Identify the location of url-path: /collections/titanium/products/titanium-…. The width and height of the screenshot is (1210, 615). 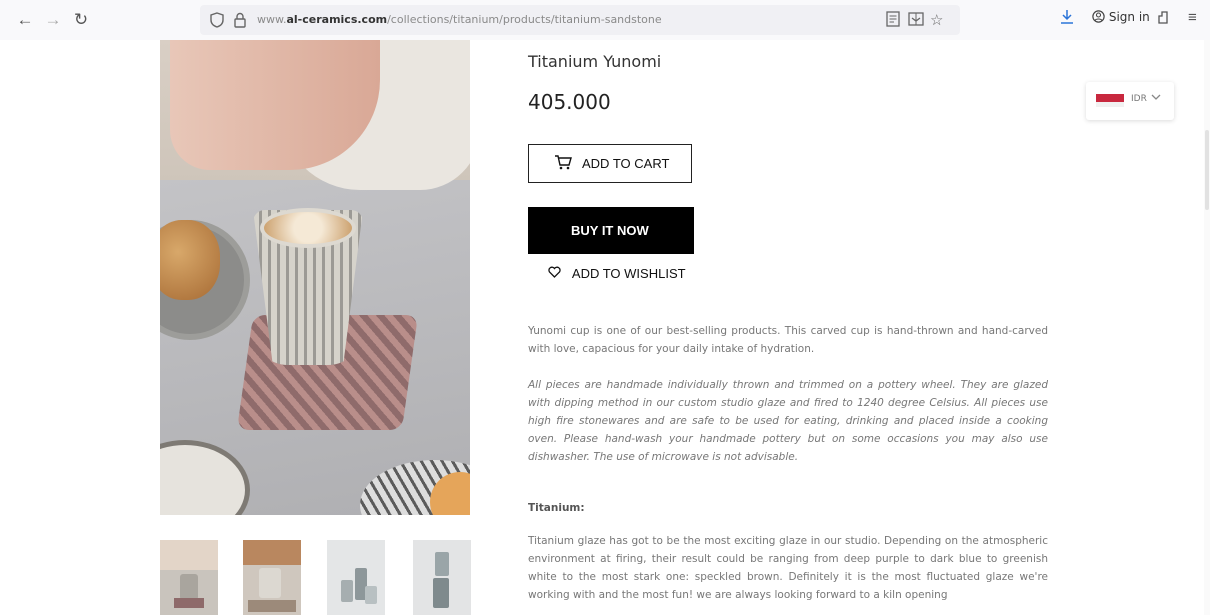
(524, 19).